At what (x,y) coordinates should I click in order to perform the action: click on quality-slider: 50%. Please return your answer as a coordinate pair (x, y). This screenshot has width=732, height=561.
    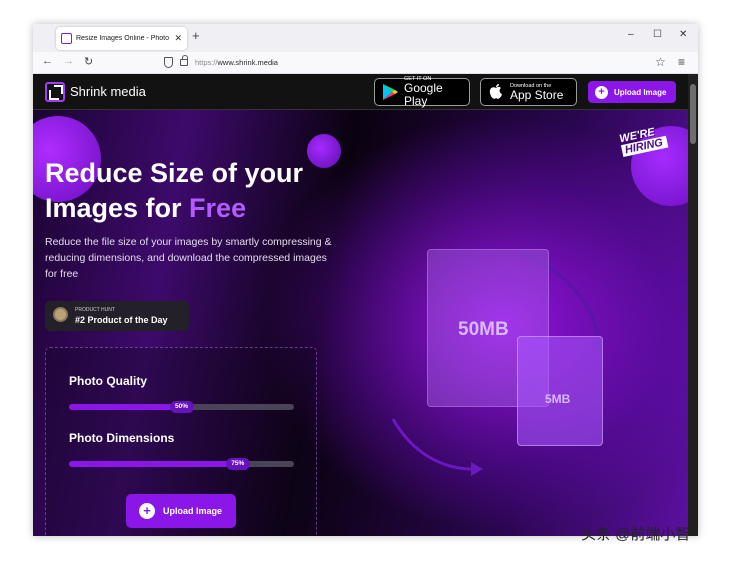
    Looking at the image, I should click on (181, 407).